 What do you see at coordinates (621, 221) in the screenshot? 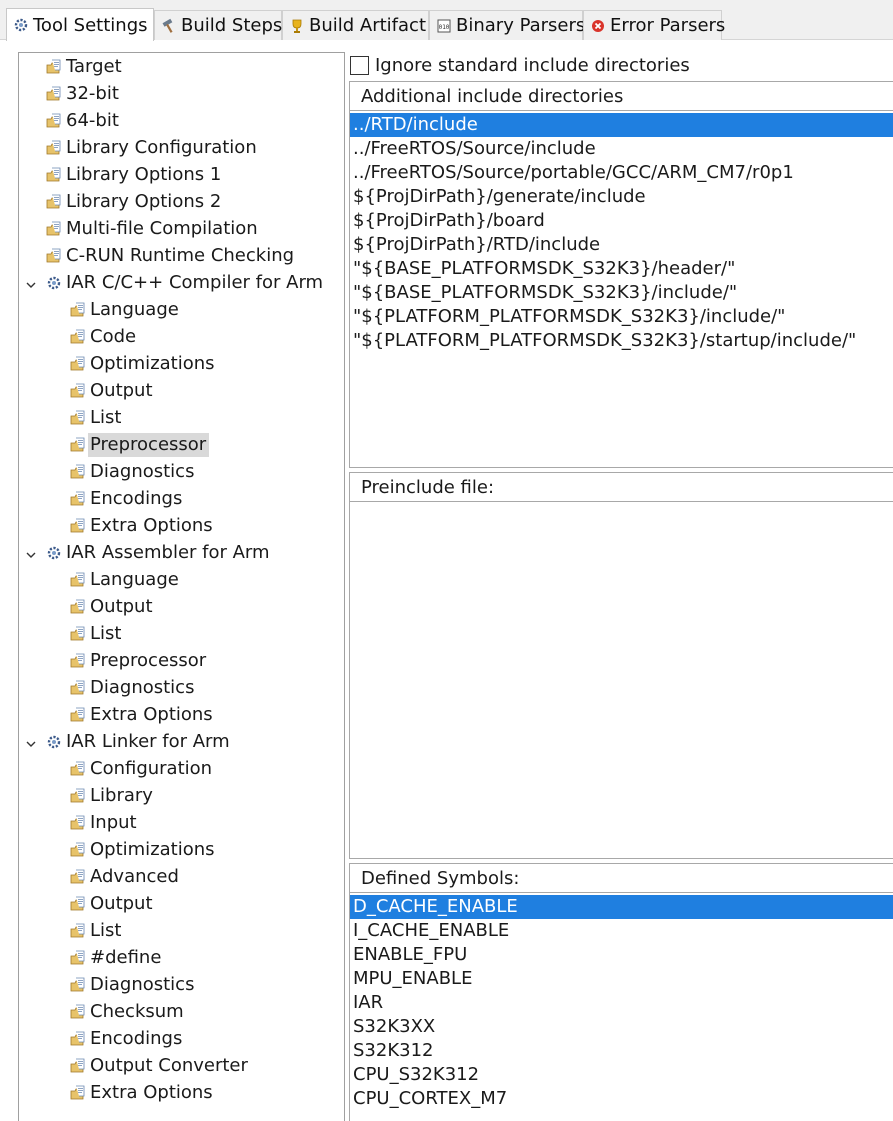
I see `include-dir-item: ${ProjDirPath}/board` at bounding box center [621, 221].